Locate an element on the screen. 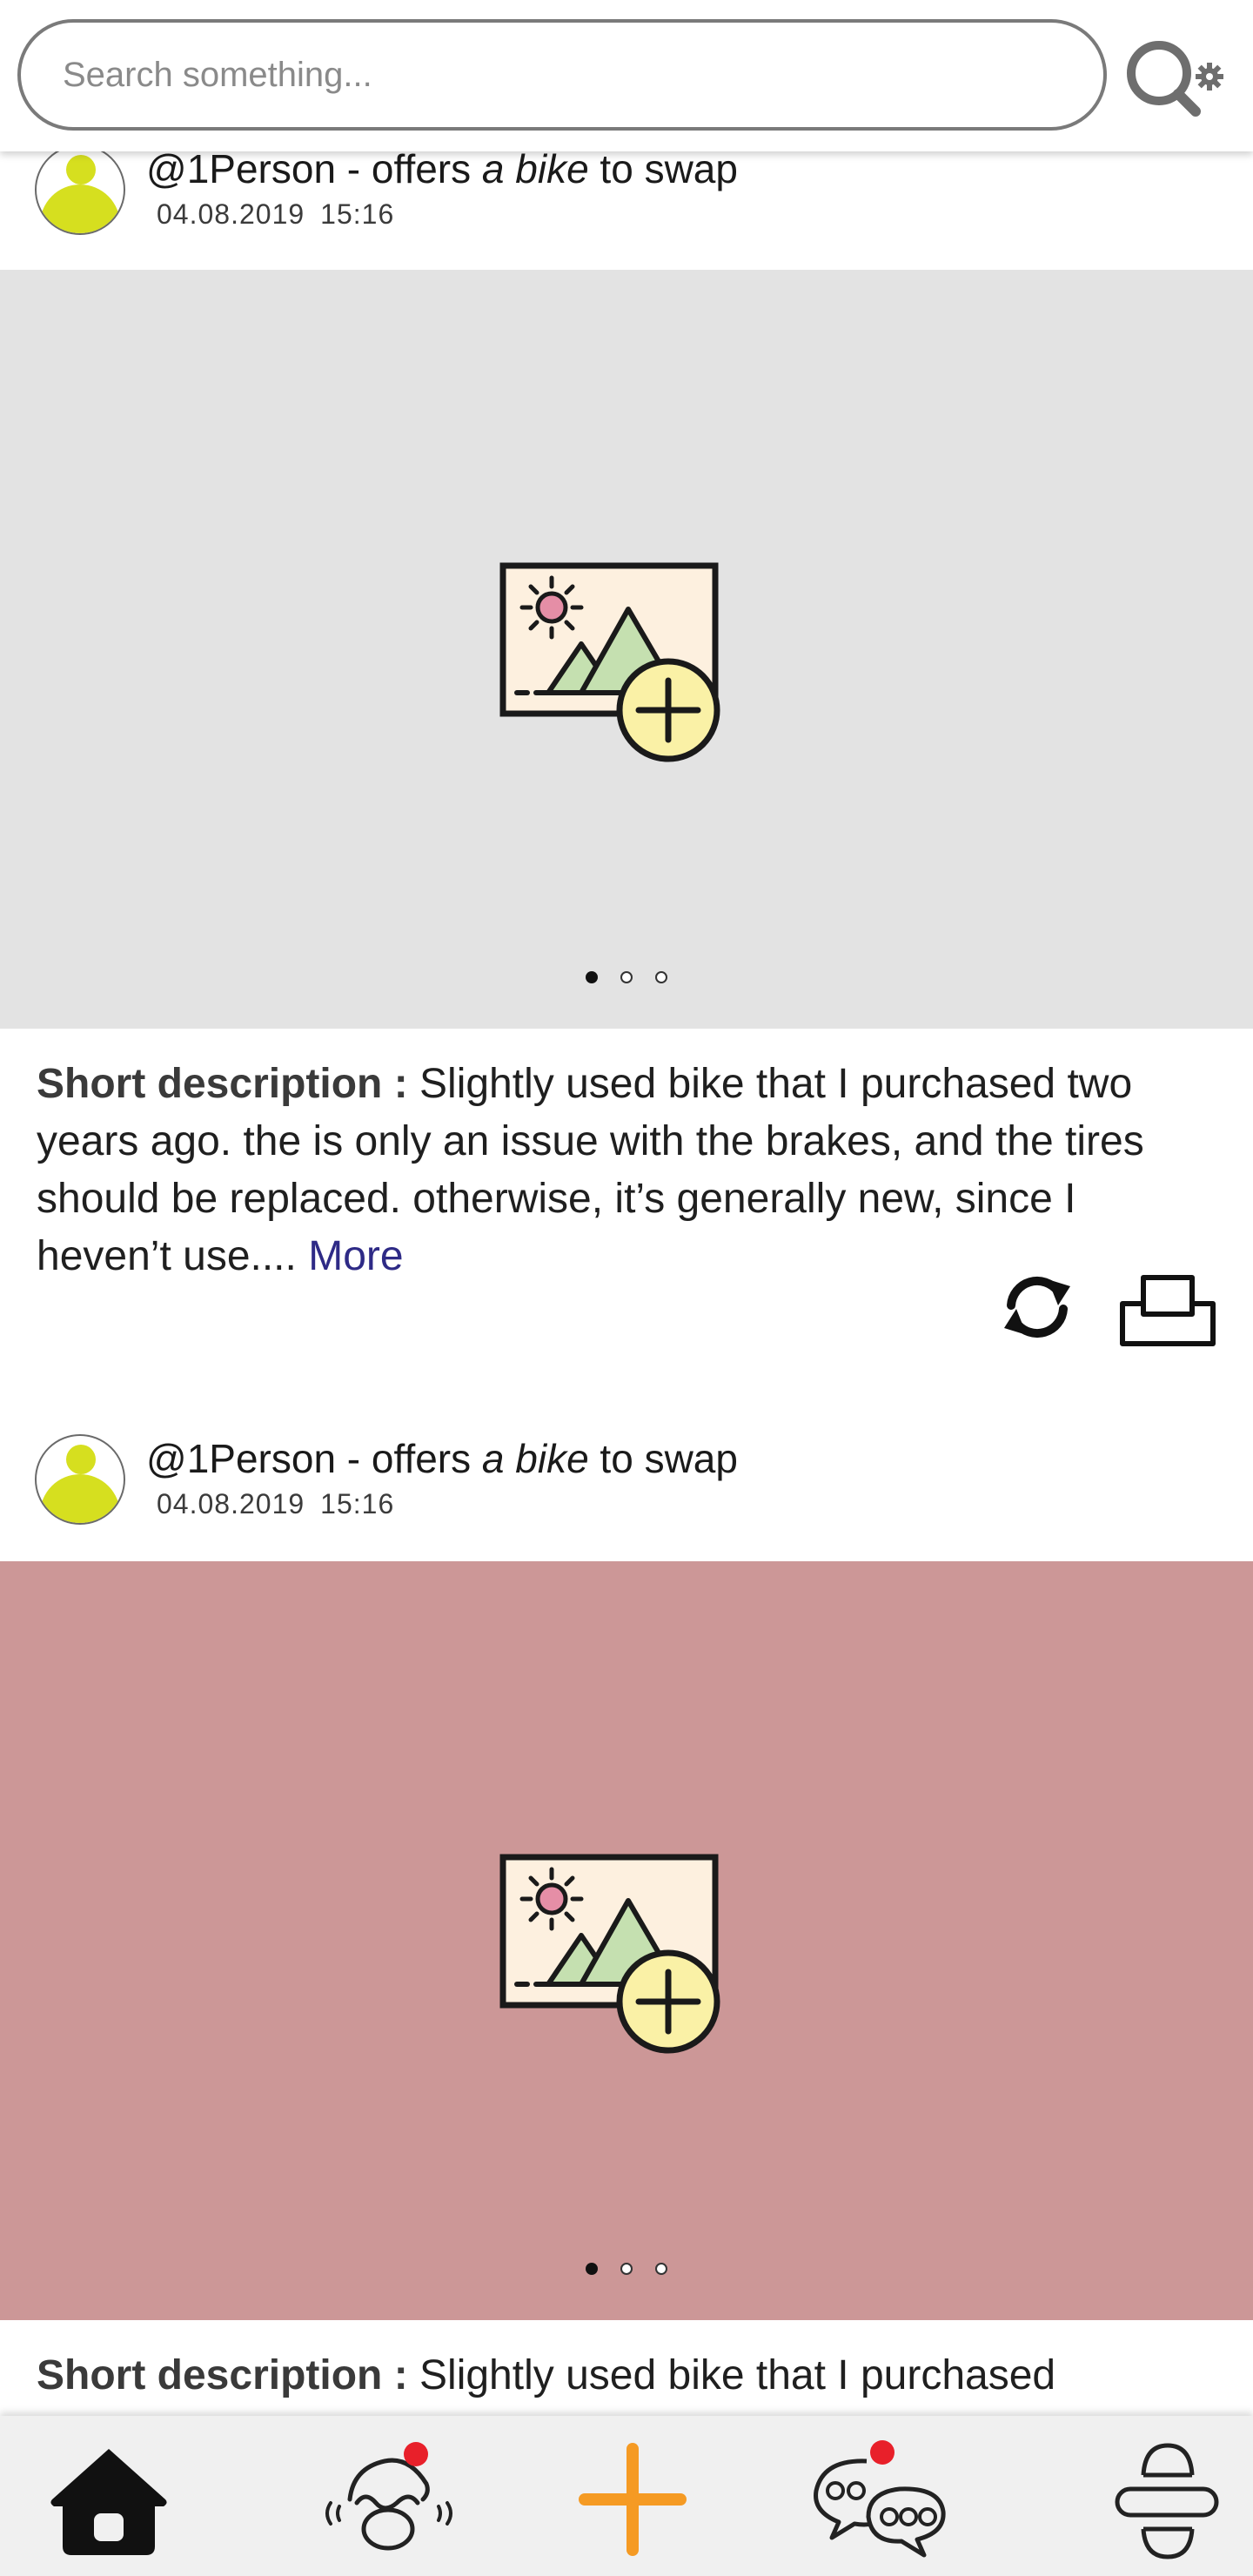 The width and height of the screenshot is (1253, 2576). nav-chat-button is located at coordinates (878, 2496).